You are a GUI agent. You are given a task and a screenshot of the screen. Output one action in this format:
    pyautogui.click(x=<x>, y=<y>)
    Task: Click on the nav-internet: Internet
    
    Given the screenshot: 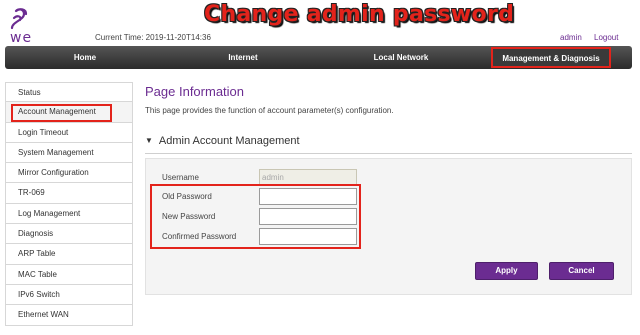 What is the action you would take?
    pyautogui.click(x=243, y=57)
    